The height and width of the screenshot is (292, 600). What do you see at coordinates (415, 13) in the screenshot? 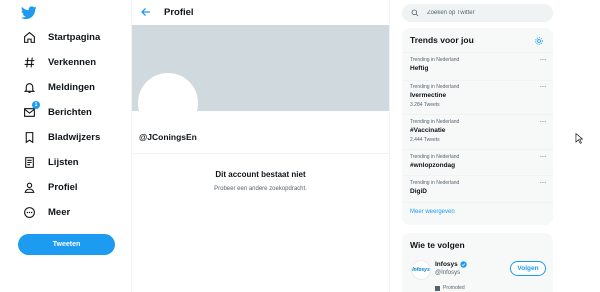
I see `search-icon` at bounding box center [415, 13].